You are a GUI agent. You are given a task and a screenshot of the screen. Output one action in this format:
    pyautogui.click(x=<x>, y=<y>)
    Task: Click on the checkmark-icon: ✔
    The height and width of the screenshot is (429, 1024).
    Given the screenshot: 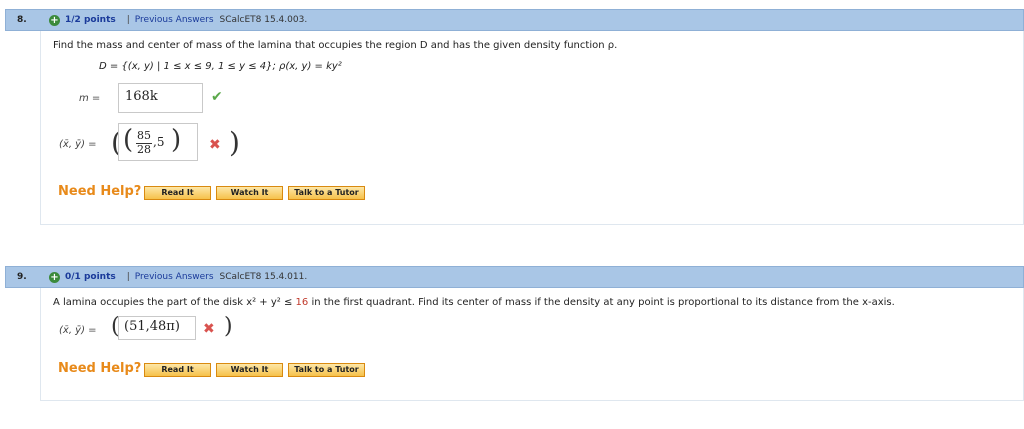 What is the action you would take?
    pyautogui.click(x=217, y=97)
    